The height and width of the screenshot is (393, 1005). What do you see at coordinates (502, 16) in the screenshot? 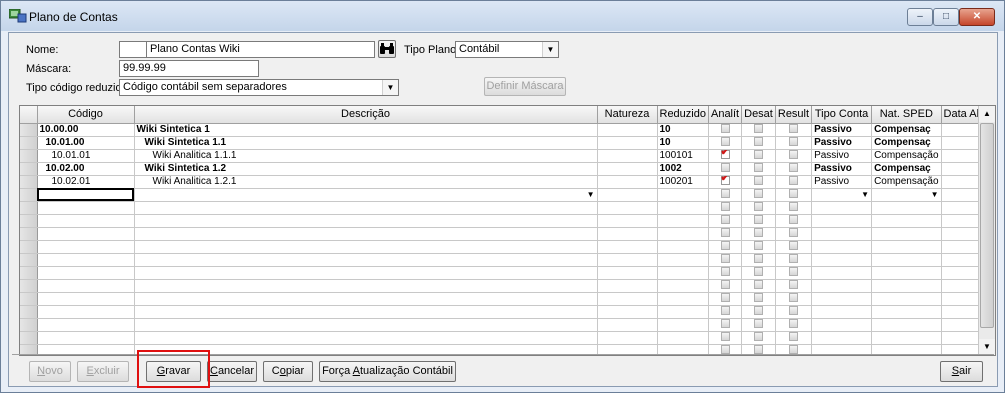
I see `title-bar: Plano de Contas – □ ✕` at bounding box center [502, 16].